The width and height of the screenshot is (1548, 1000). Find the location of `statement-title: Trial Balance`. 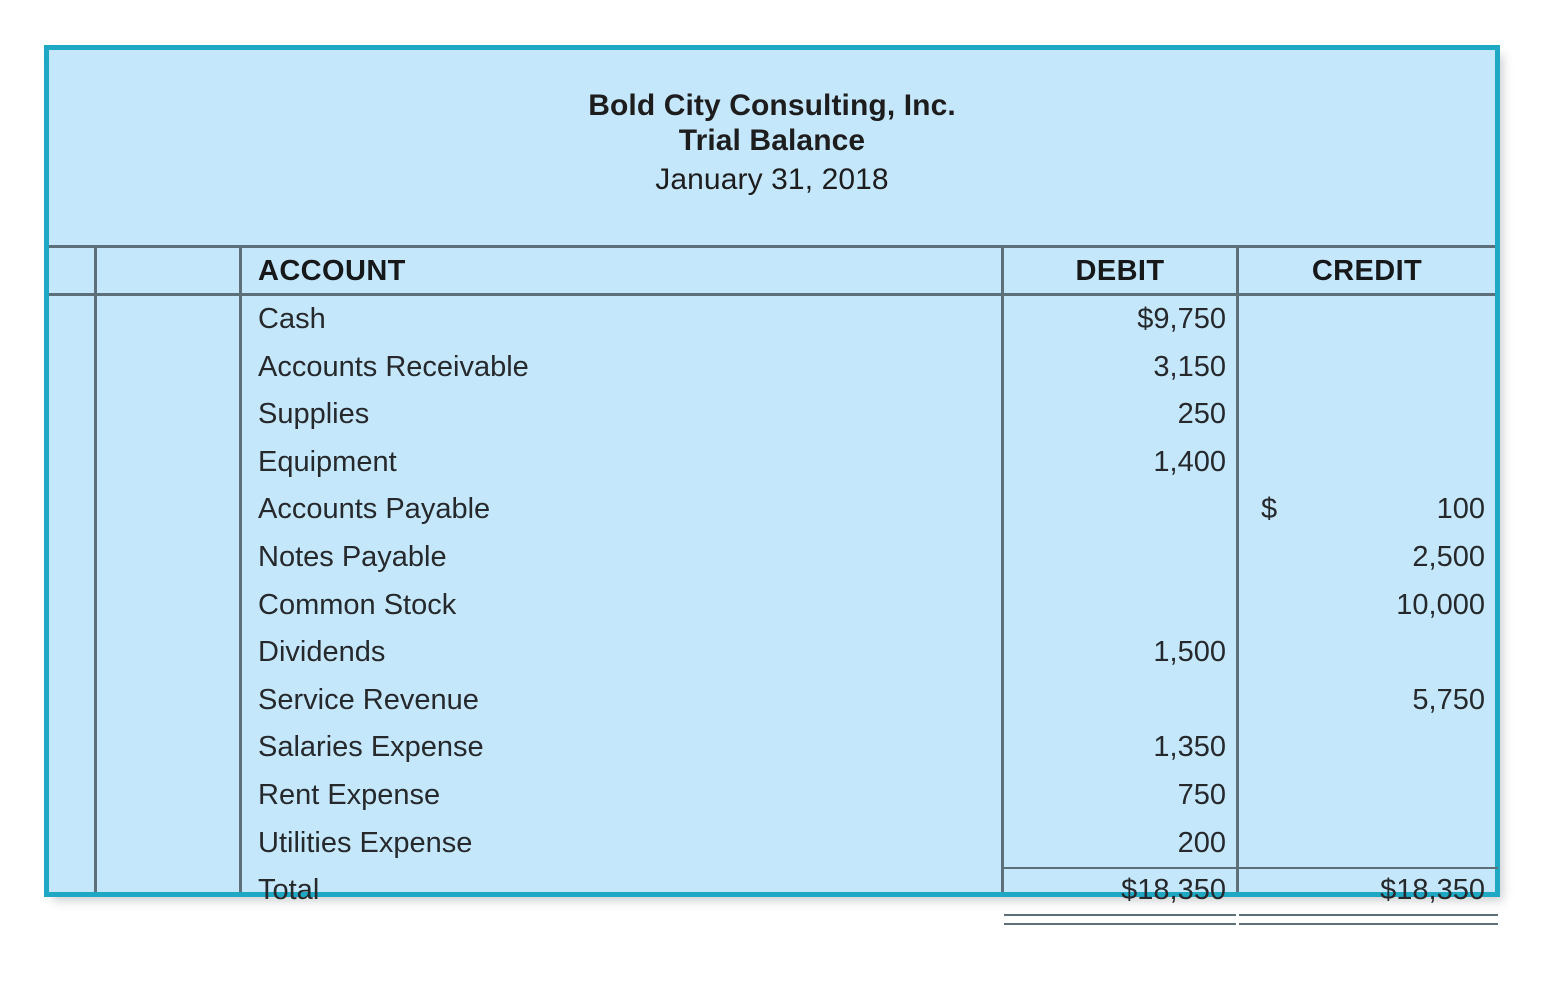

statement-title: Trial Balance is located at coordinates (772, 141).